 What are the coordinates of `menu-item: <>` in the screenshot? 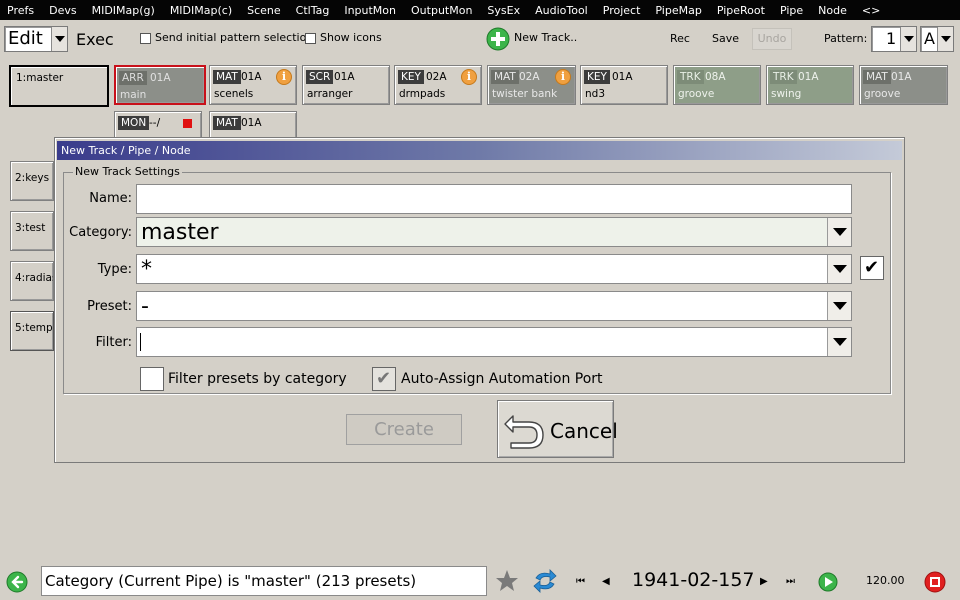 It's located at (867, 10).